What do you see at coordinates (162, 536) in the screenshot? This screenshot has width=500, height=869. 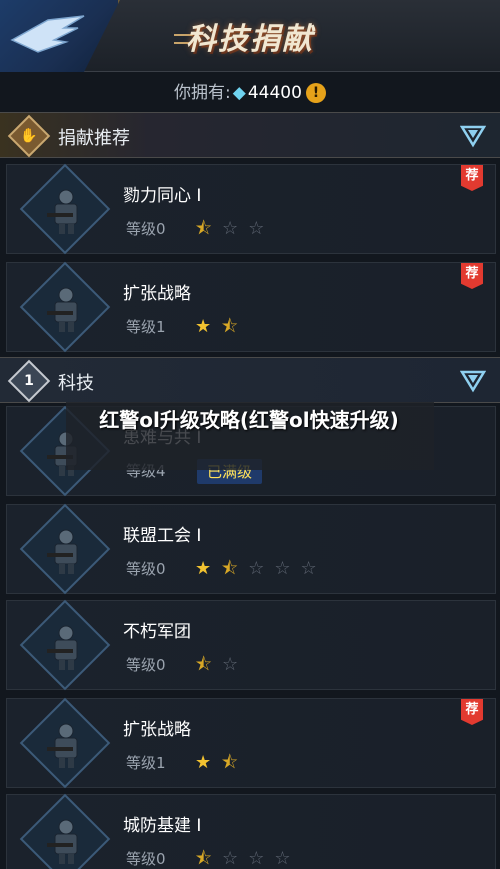 I see `tech-item-name: 联盟工会 I` at bounding box center [162, 536].